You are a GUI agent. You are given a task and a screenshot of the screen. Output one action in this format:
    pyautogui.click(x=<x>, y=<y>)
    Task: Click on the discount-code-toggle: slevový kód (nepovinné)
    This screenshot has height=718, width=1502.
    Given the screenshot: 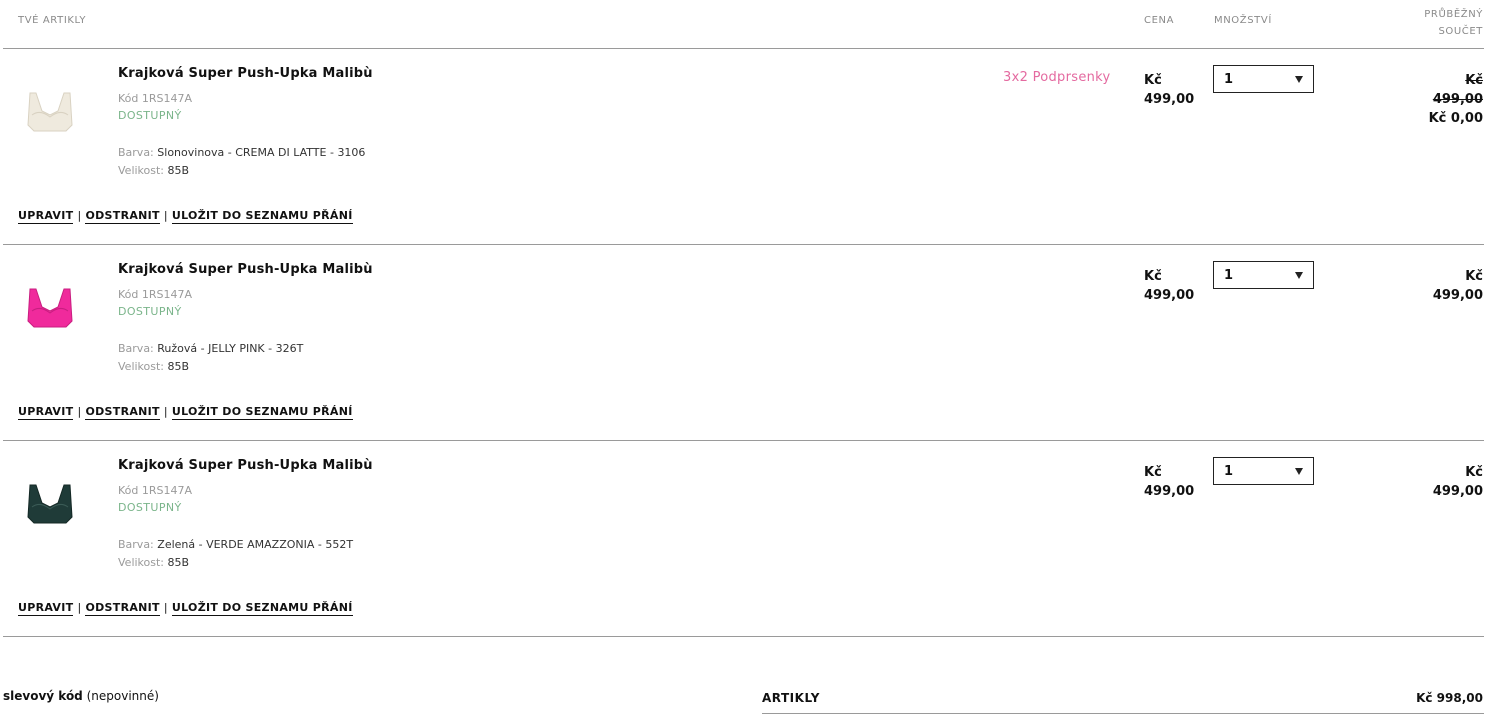 What is the action you would take?
    pyautogui.click(x=81, y=696)
    